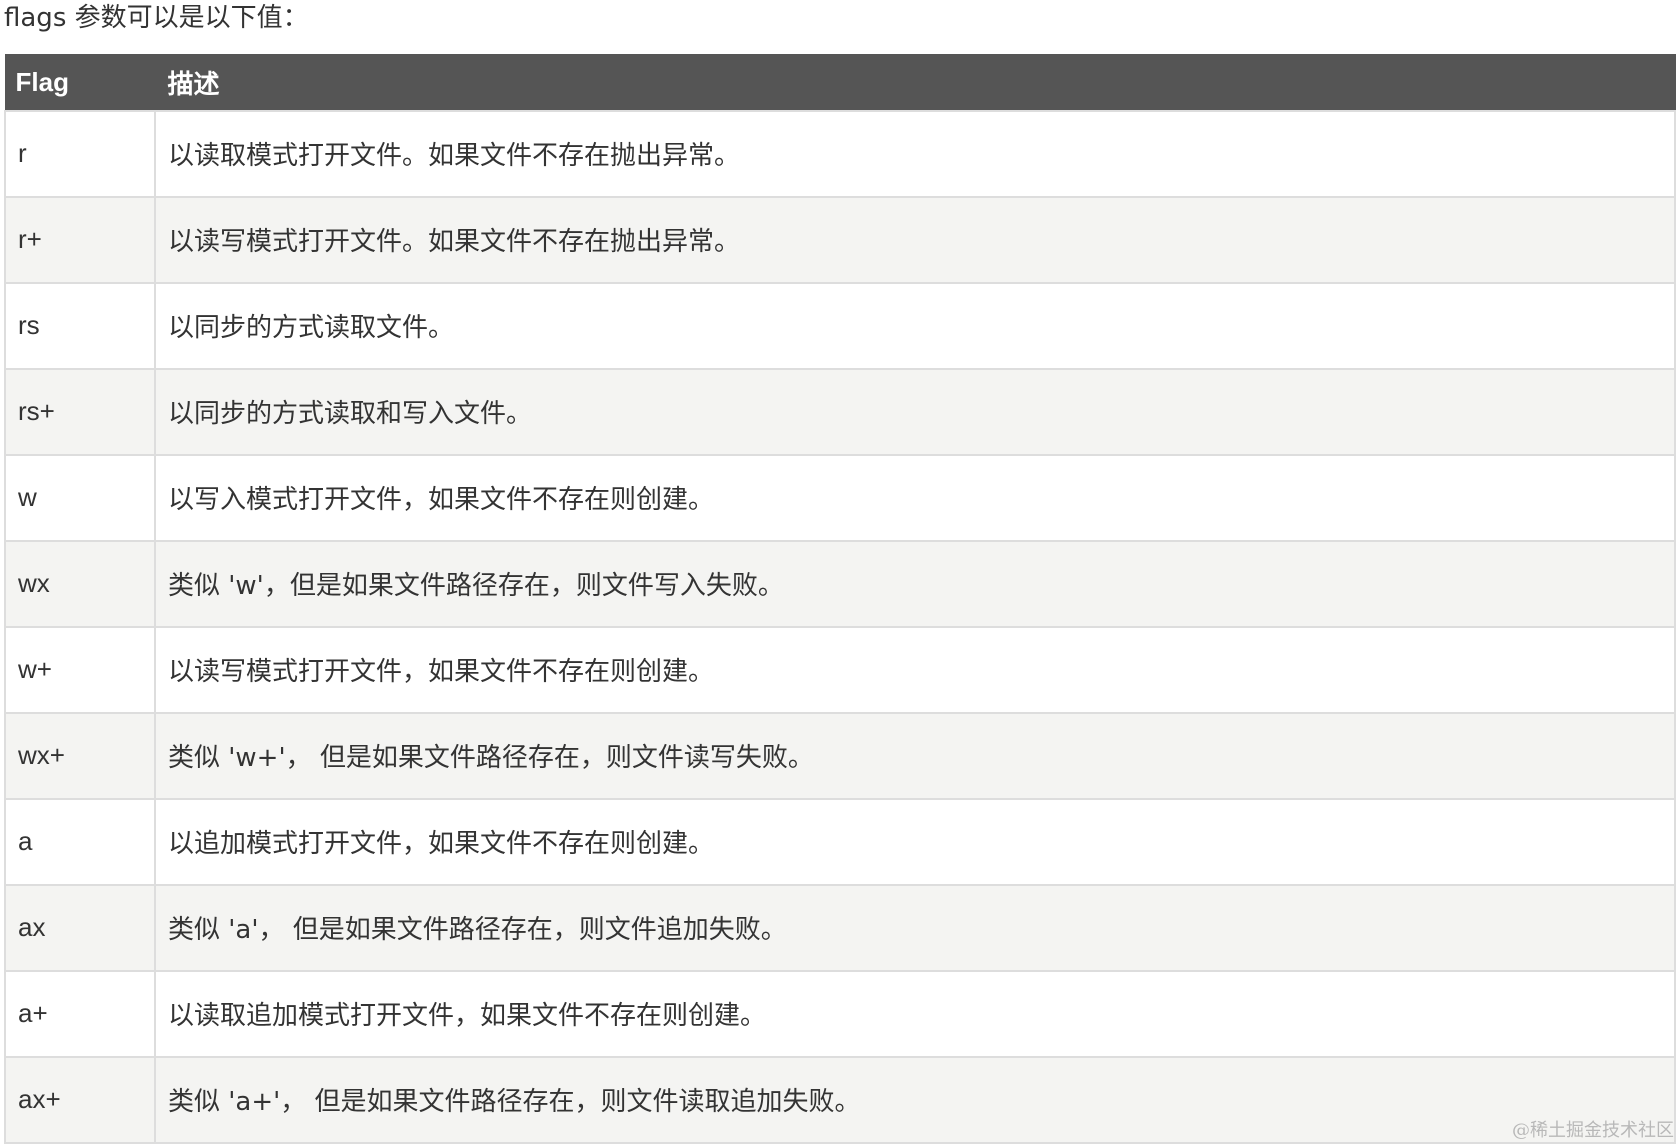 The image size is (1678, 1146). I want to click on header-flag: Flag, so click(80, 82).